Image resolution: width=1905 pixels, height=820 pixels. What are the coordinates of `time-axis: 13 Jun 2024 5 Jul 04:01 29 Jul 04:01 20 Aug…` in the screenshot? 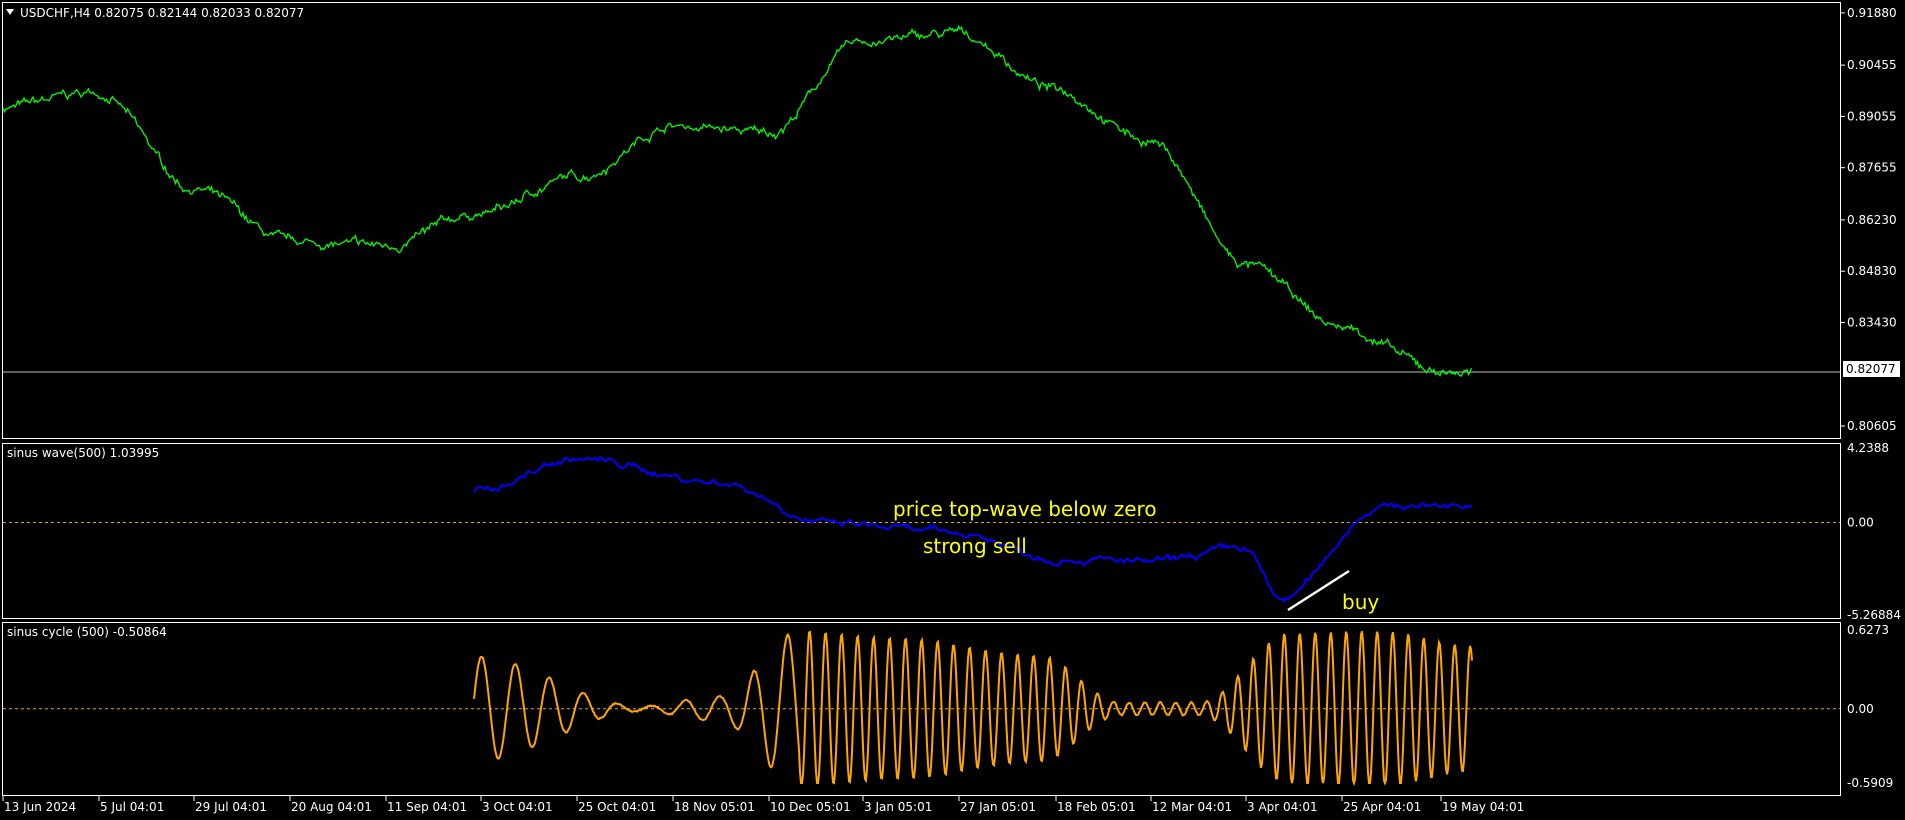 It's located at (763, 805).